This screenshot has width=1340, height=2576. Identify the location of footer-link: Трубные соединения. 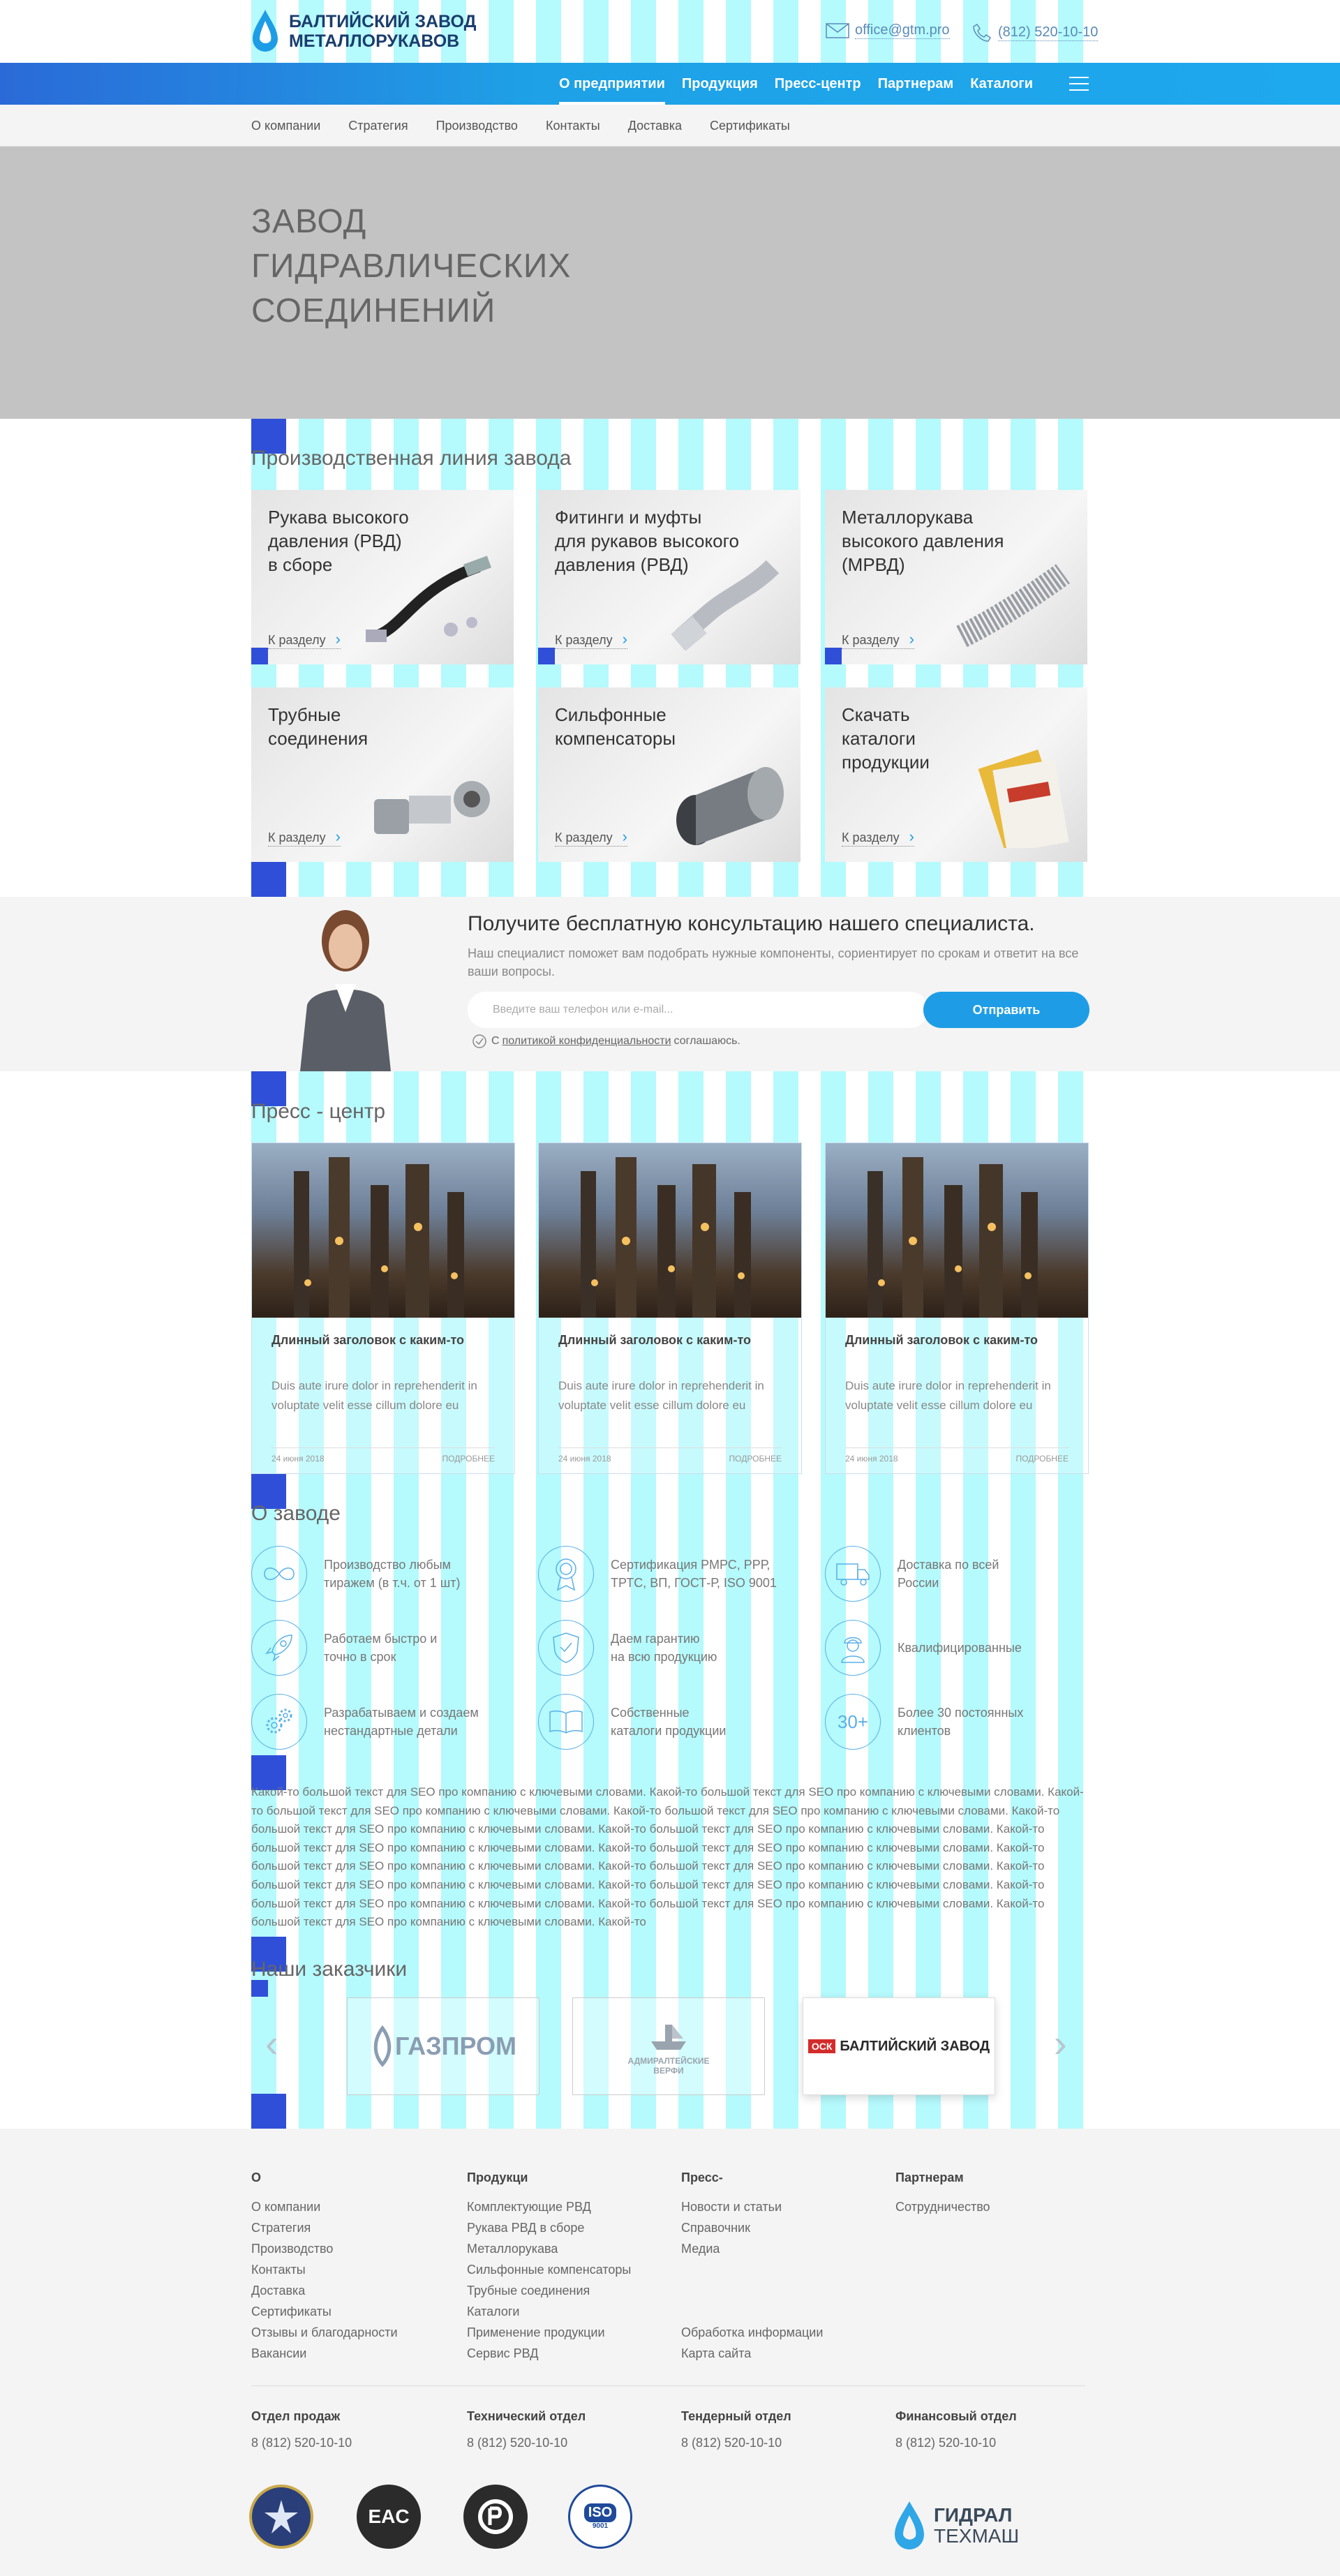
(549, 2290).